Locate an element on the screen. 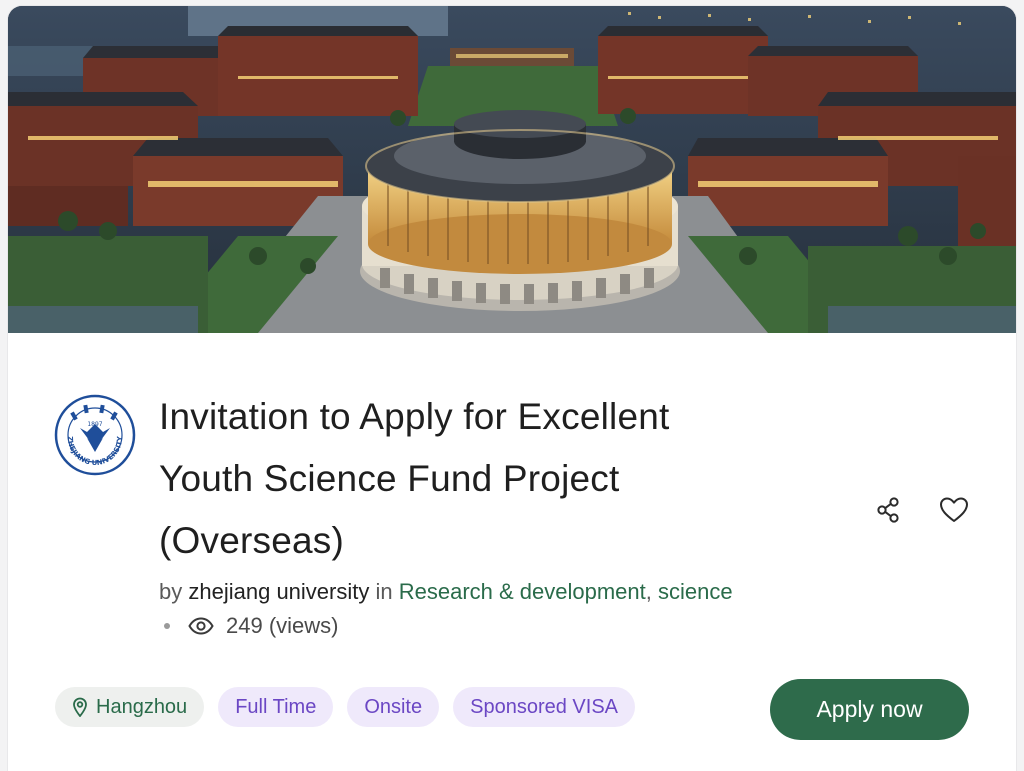  heart-icon is located at coordinates (954, 509).